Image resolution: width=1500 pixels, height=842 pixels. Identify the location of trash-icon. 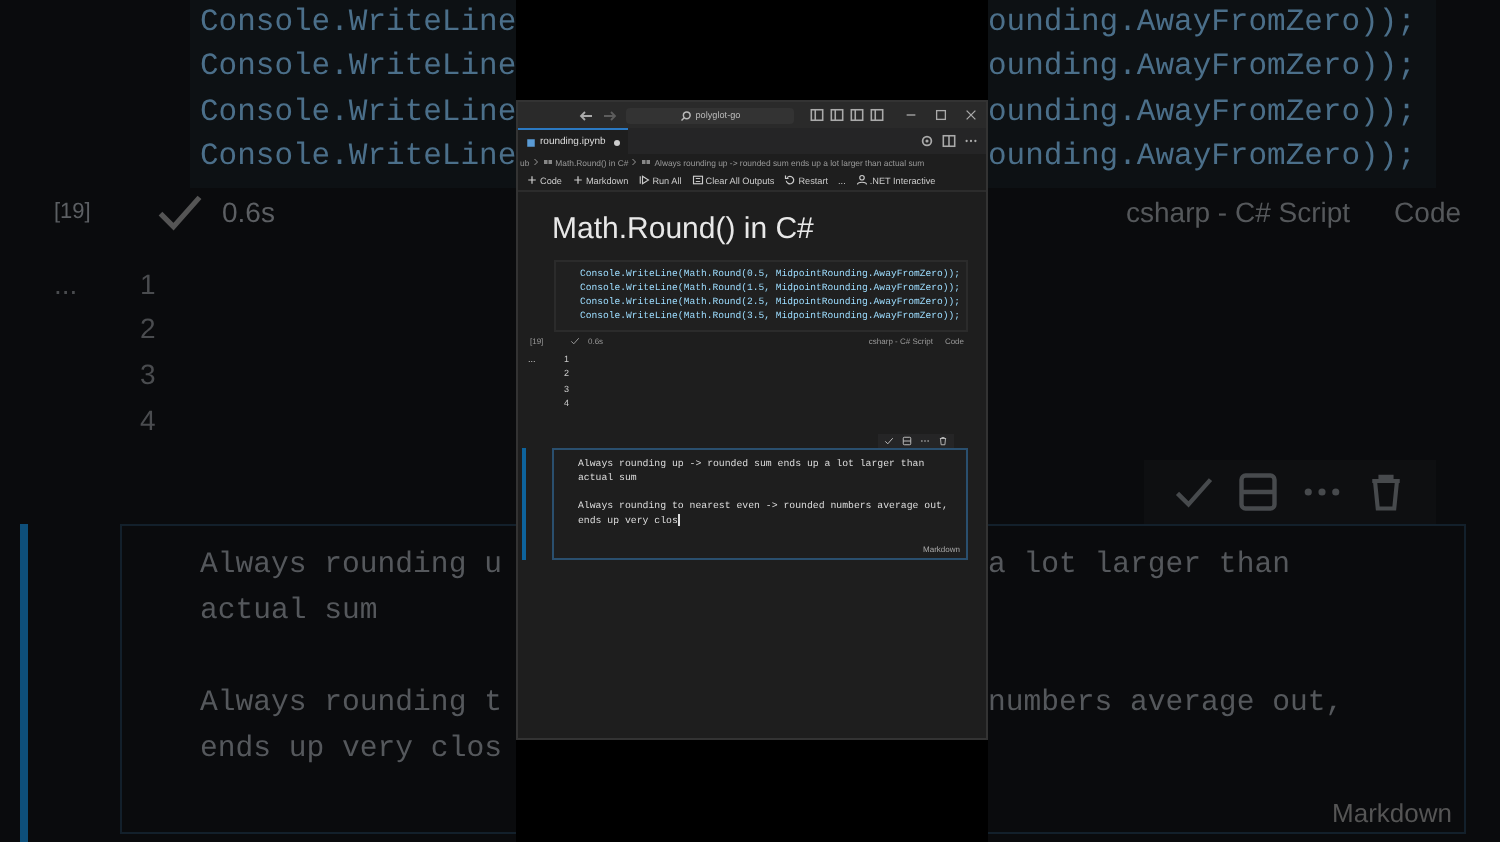
(943, 441).